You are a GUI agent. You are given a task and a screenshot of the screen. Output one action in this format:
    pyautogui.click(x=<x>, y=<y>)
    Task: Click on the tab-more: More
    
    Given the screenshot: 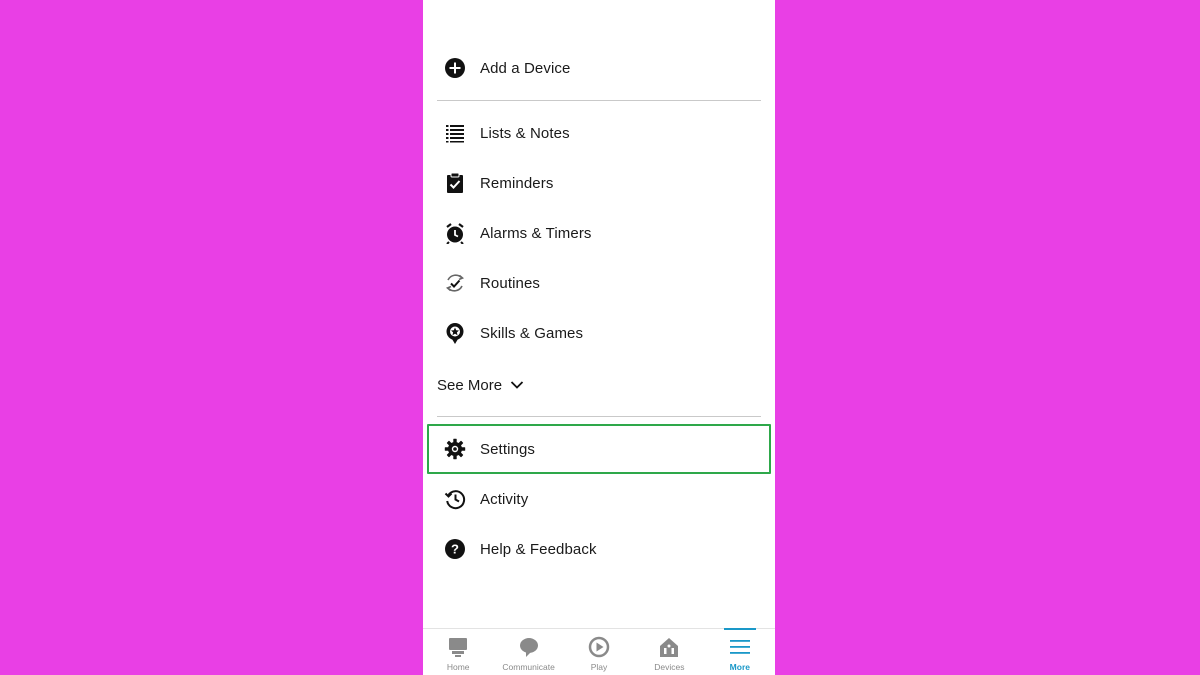 What is the action you would take?
    pyautogui.click(x=740, y=652)
    